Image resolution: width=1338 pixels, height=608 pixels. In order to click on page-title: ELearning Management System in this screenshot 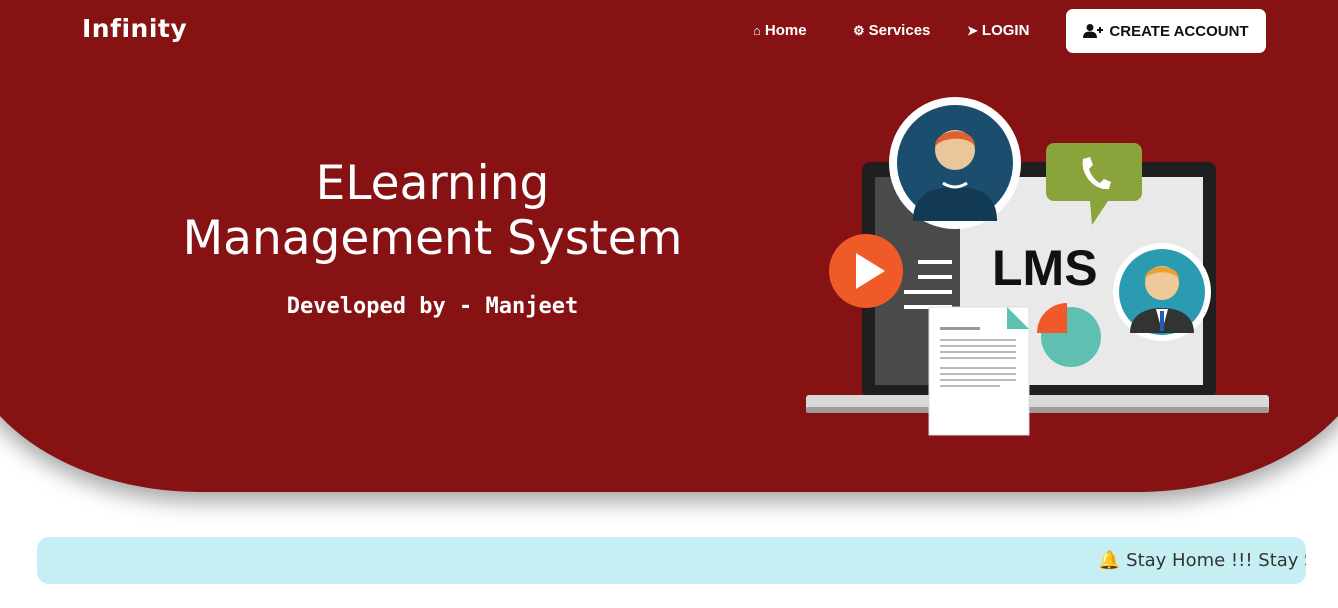, I will do `click(432, 211)`.